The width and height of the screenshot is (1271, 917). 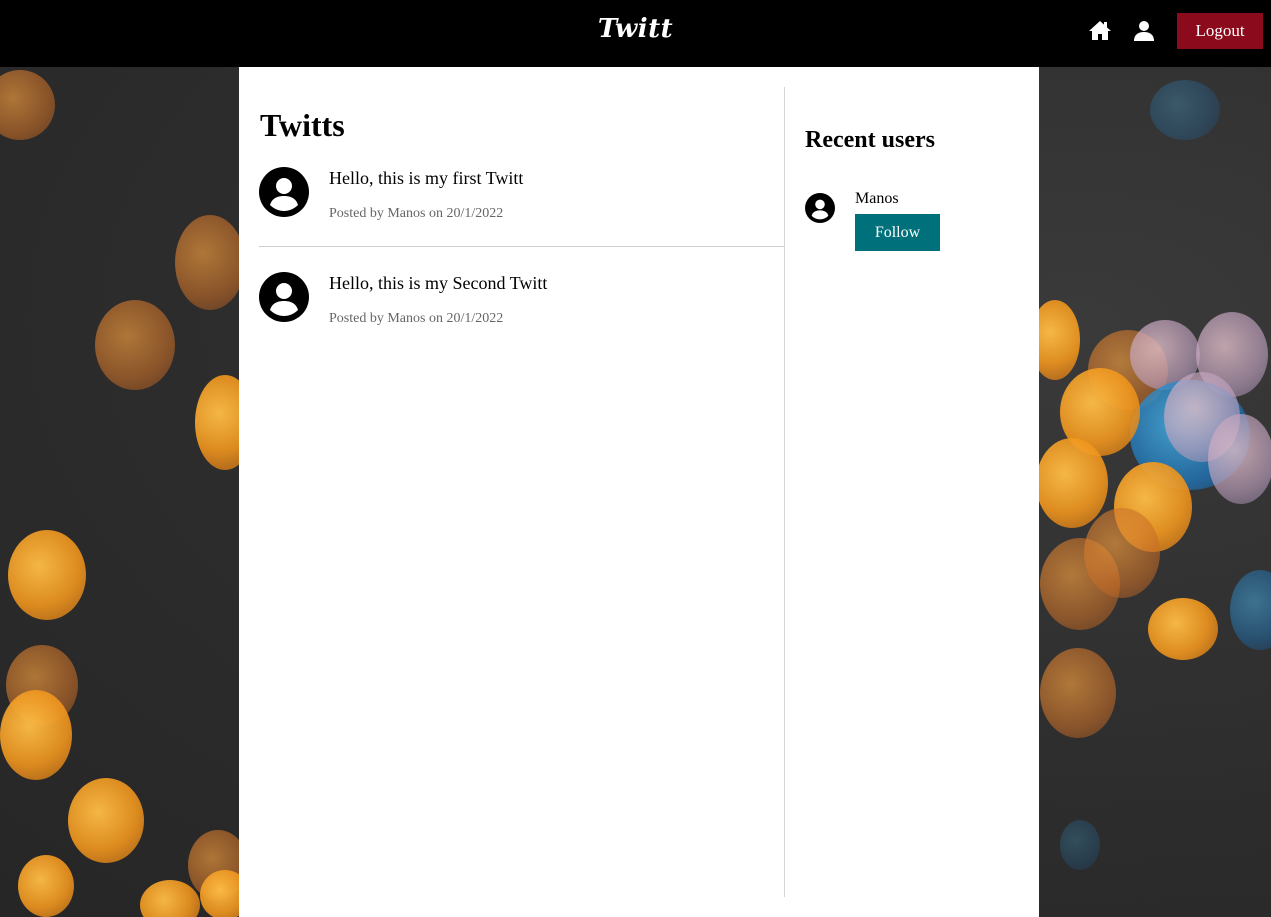 What do you see at coordinates (877, 199) in the screenshot?
I see `user-name: Manos` at bounding box center [877, 199].